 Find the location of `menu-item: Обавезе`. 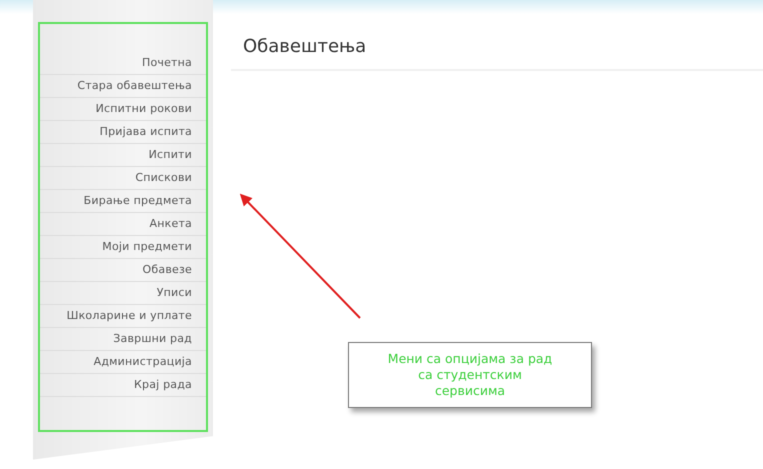

menu-item: Обавезе is located at coordinates (123, 270).